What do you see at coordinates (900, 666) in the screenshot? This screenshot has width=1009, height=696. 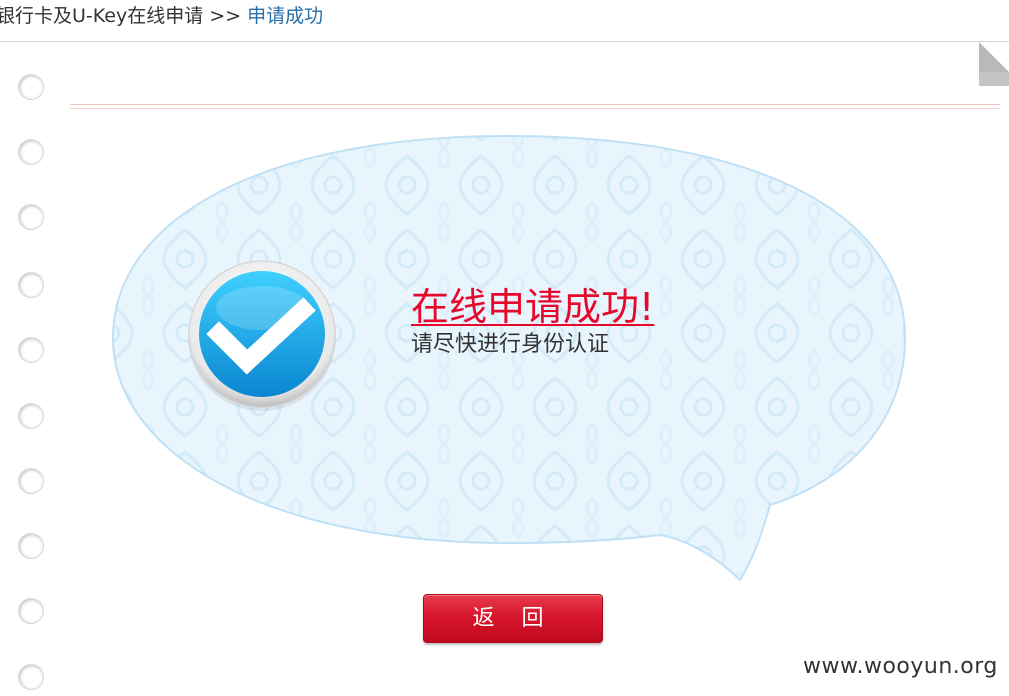 I see `watermark: www.wooyun.org` at bounding box center [900, 666].